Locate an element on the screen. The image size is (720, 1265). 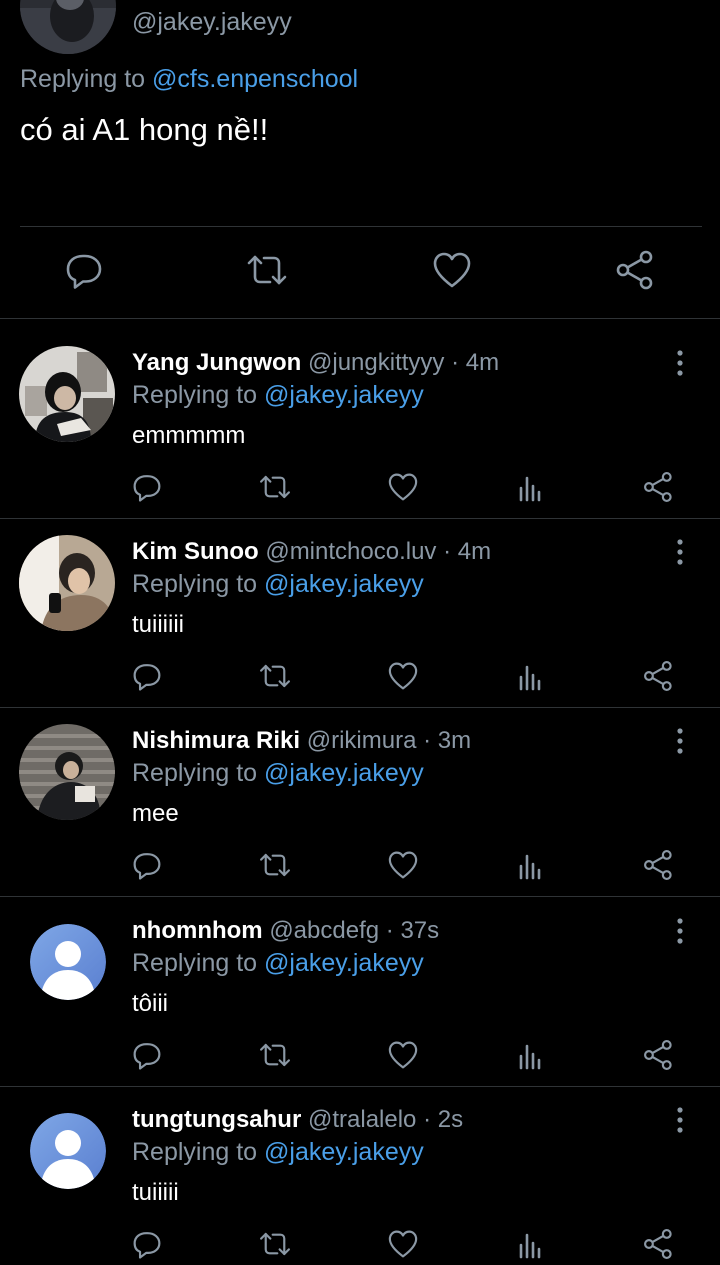
reply-header: Yang Jungwon @jungkittyyy · 4m is located at coordinates (315, 363).